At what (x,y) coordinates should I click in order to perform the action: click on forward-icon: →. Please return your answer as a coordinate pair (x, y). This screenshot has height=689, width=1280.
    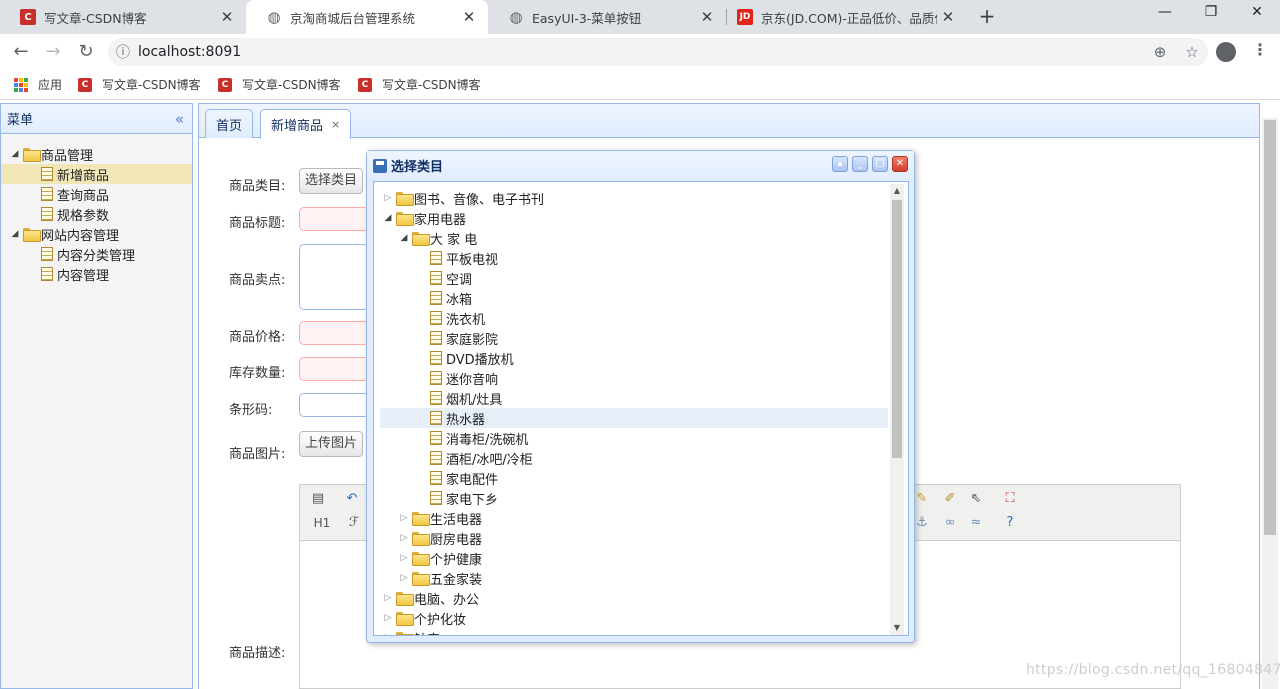
    Looking at the image, I should click on (53, 52).